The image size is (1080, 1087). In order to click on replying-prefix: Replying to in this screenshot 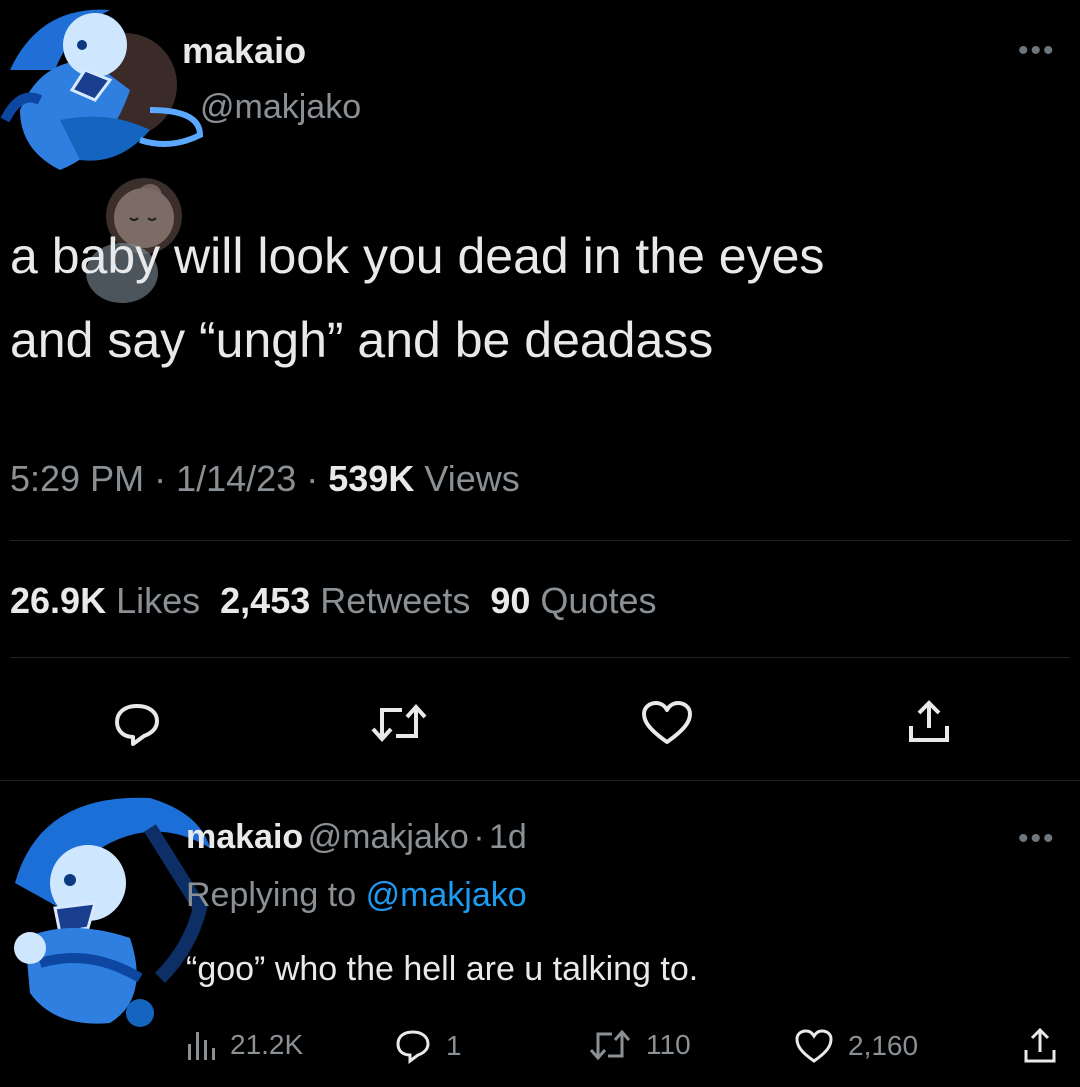, I will do `click(271, 895)`.